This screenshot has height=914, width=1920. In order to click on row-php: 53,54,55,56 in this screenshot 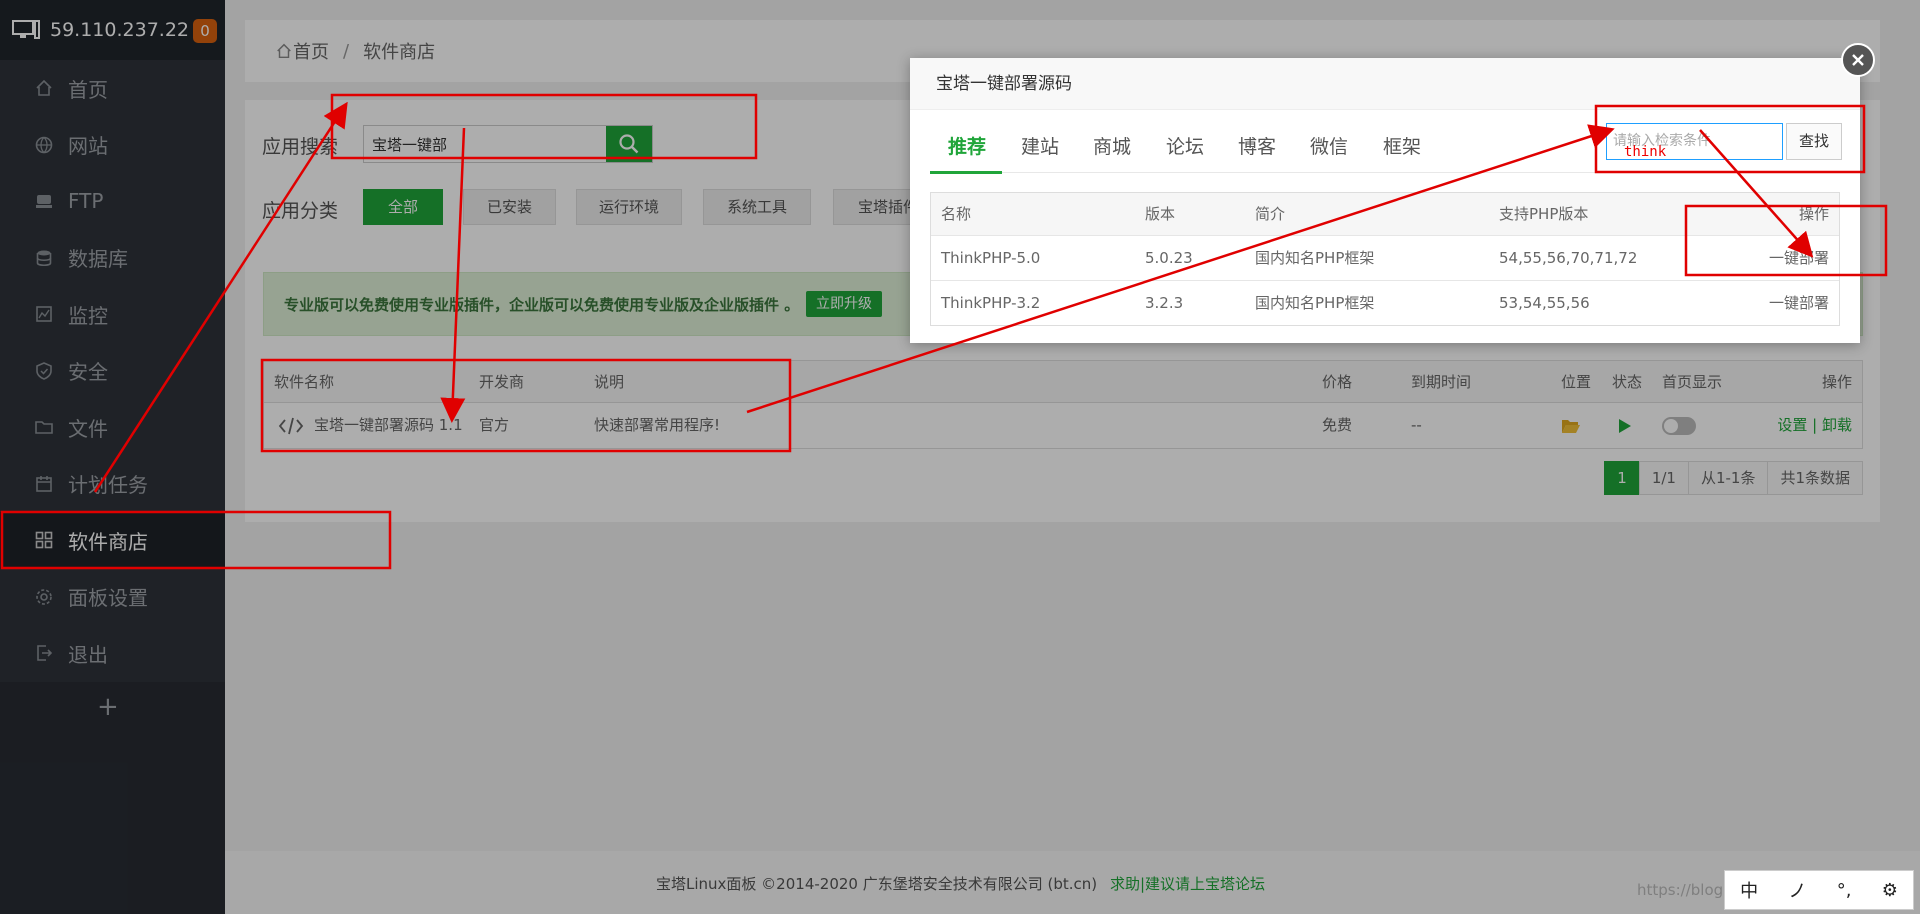, I will do `click(1544, 303)`.